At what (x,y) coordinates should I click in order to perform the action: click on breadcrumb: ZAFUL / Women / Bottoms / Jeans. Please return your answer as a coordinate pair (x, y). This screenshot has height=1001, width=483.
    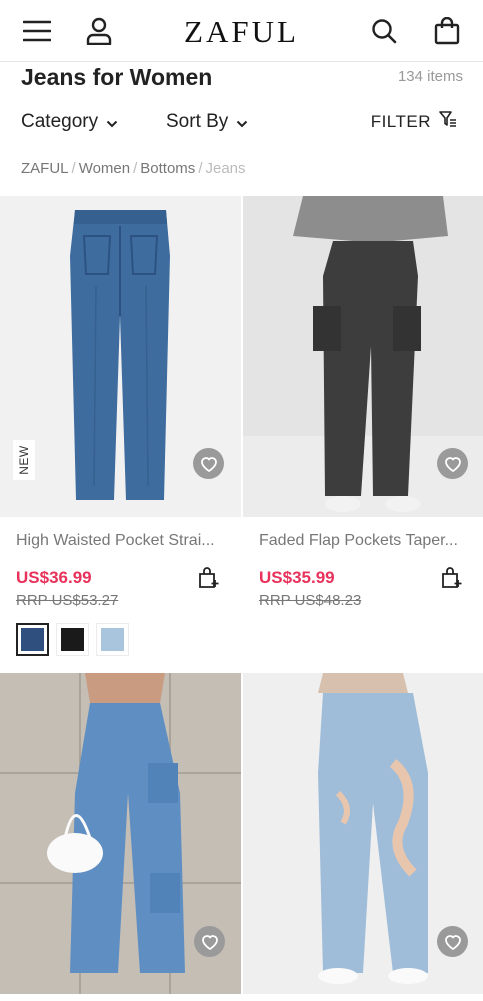
    Looking at the image, I should click on (133, 168).